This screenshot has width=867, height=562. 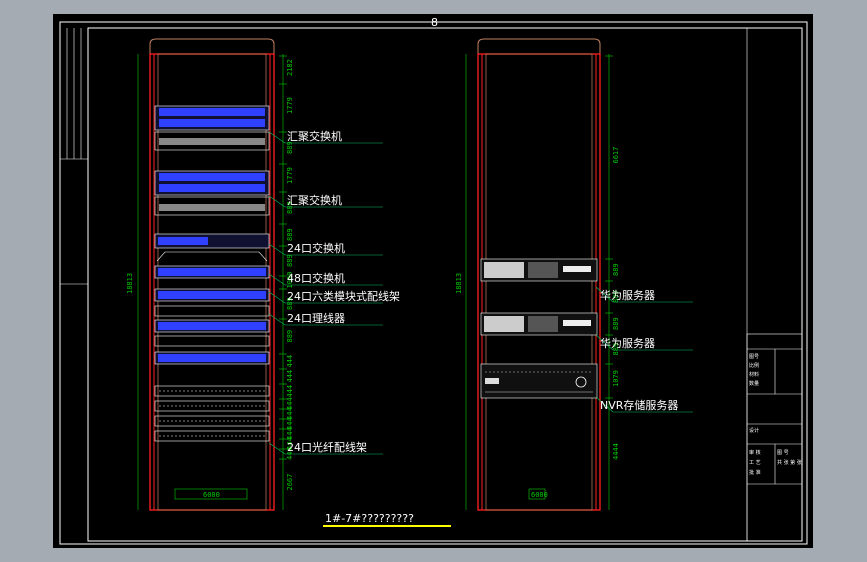 I want to click on right-dim-label: 6617, so click(x=616, y=155).